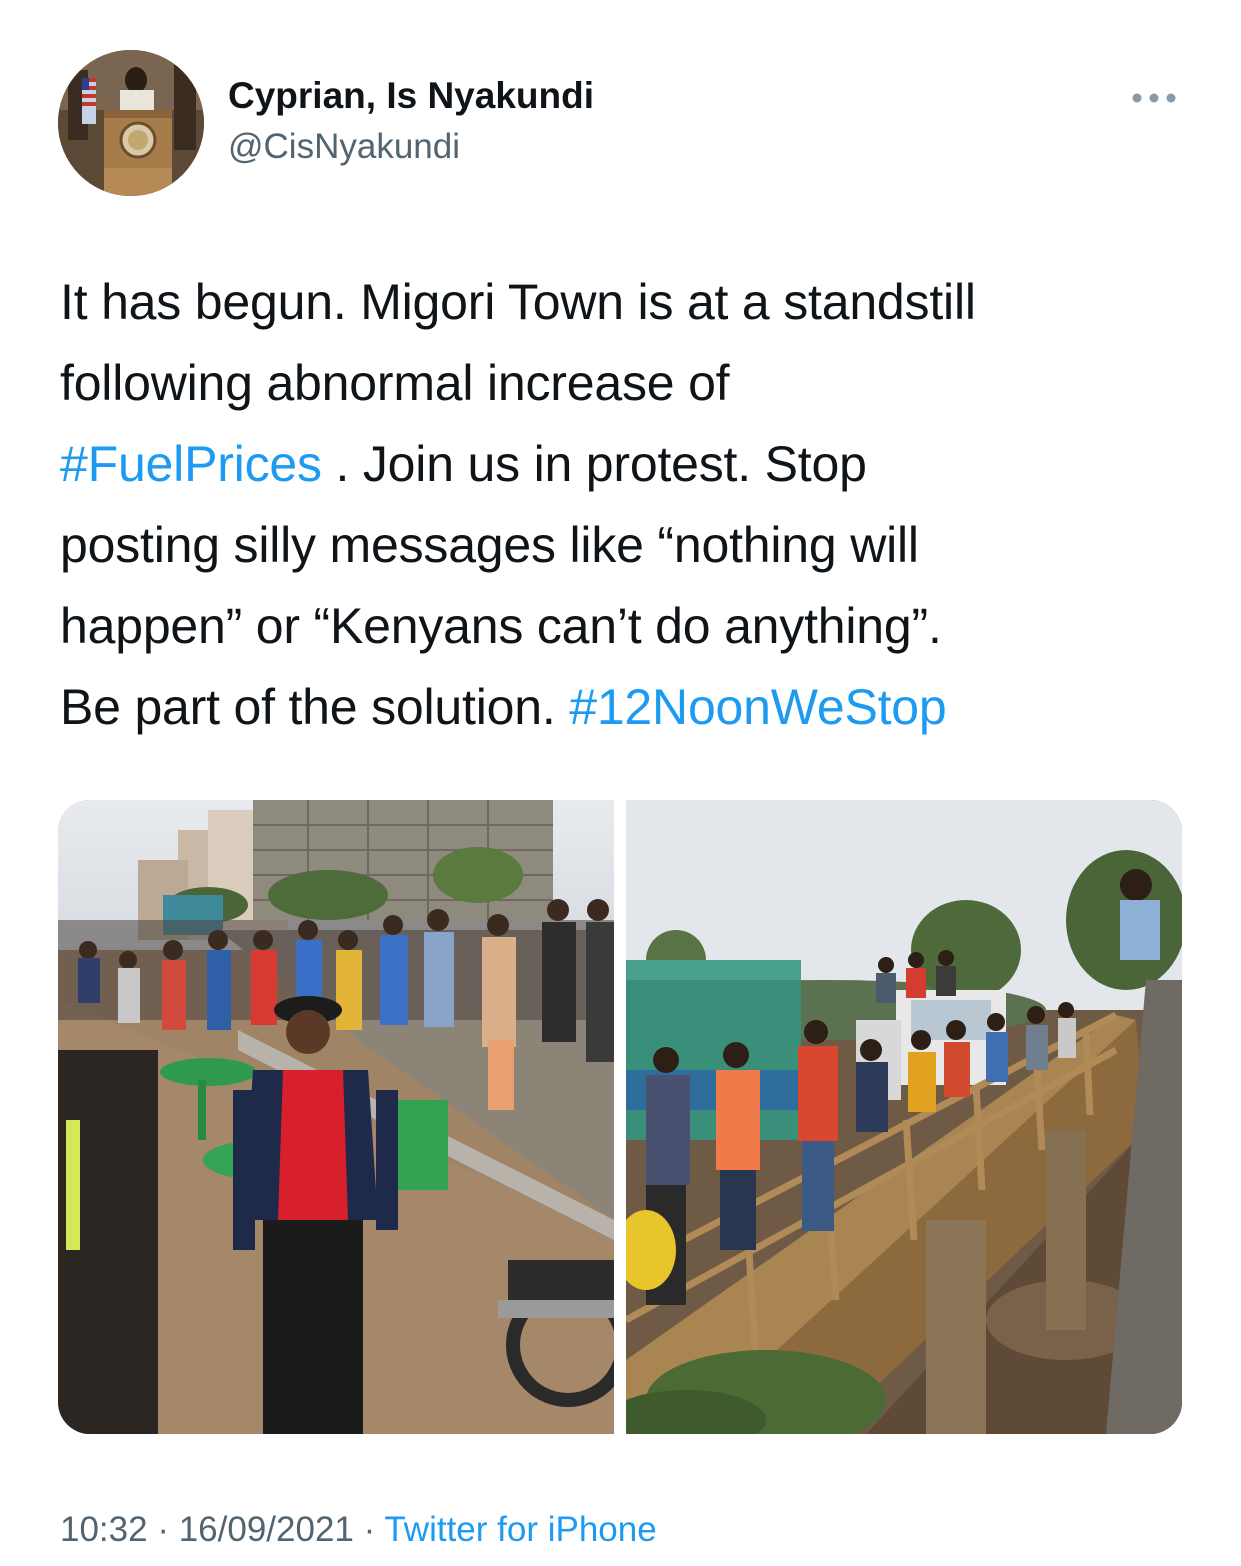  I want to click on tweet-text-line: #FuelPrices . Join us in protest. Stop, so click(625, 464).